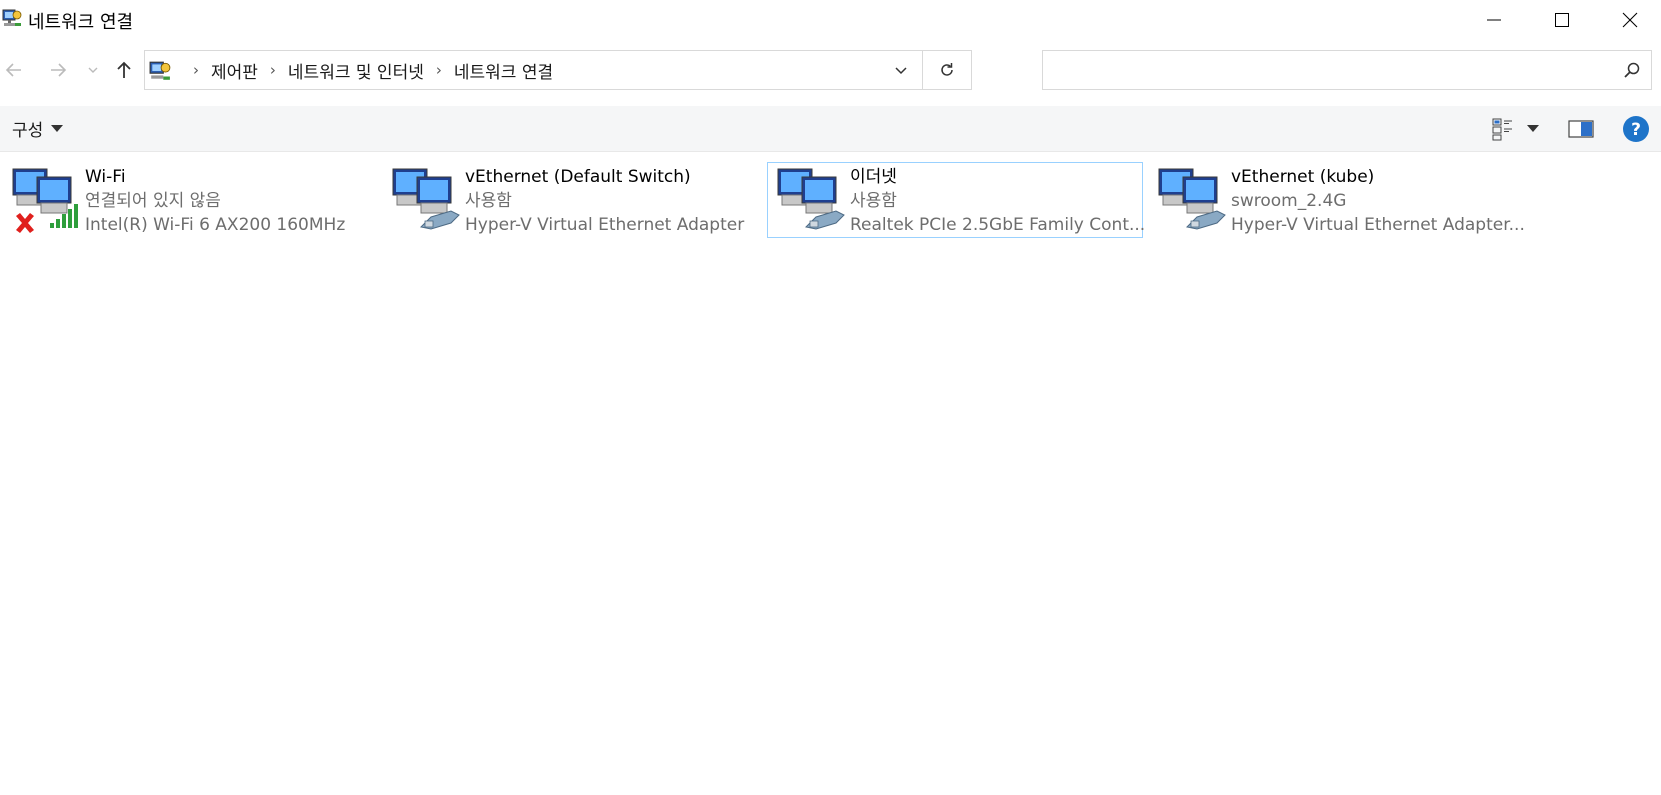  What do you see at coordinates (215, 225) in the screenshot?
I see `connection-device: Intel(R) Wi-Fi 6 AX200 160MHz` at bounding box center [215, 225].